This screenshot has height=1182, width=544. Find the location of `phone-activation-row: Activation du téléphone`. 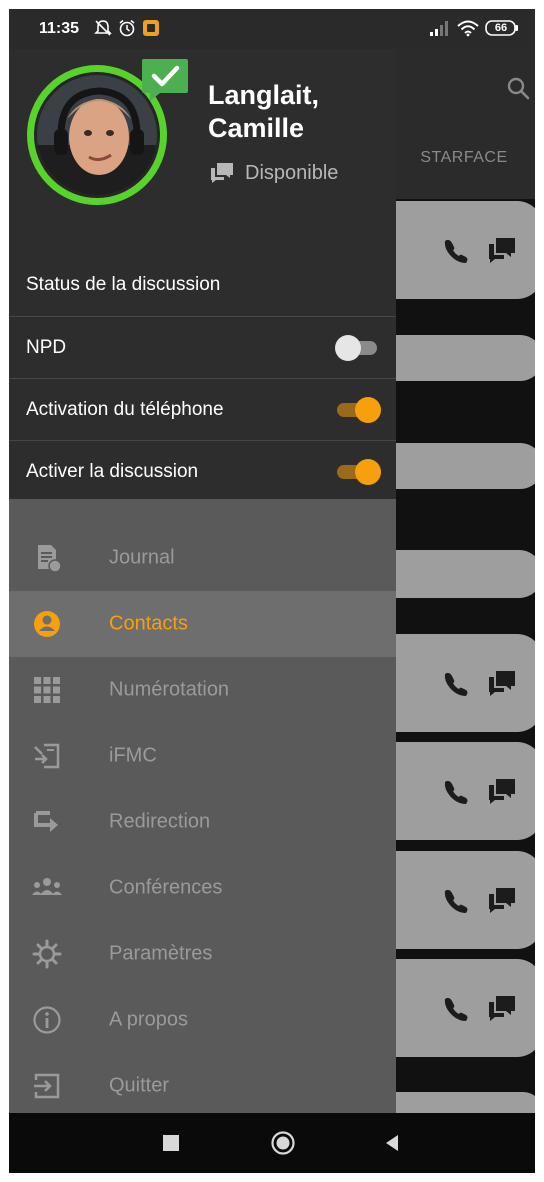

phone-activation-row: Activation du téléphone is located at coordinates (202, 409).